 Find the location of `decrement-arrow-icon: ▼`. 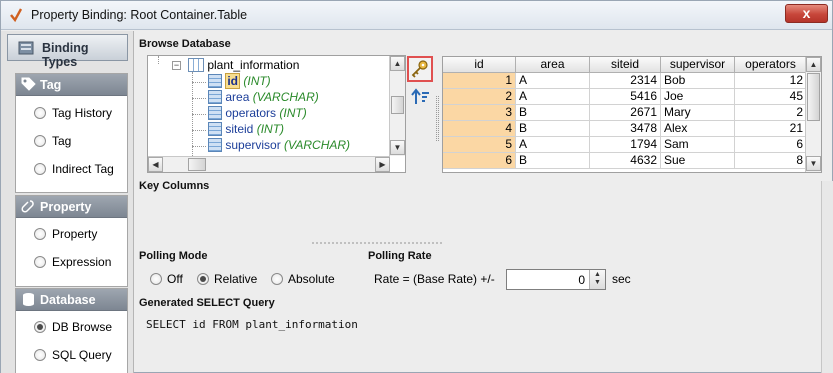

decrement-arrow-icon: ▼ is located at coordinates (597, 282).